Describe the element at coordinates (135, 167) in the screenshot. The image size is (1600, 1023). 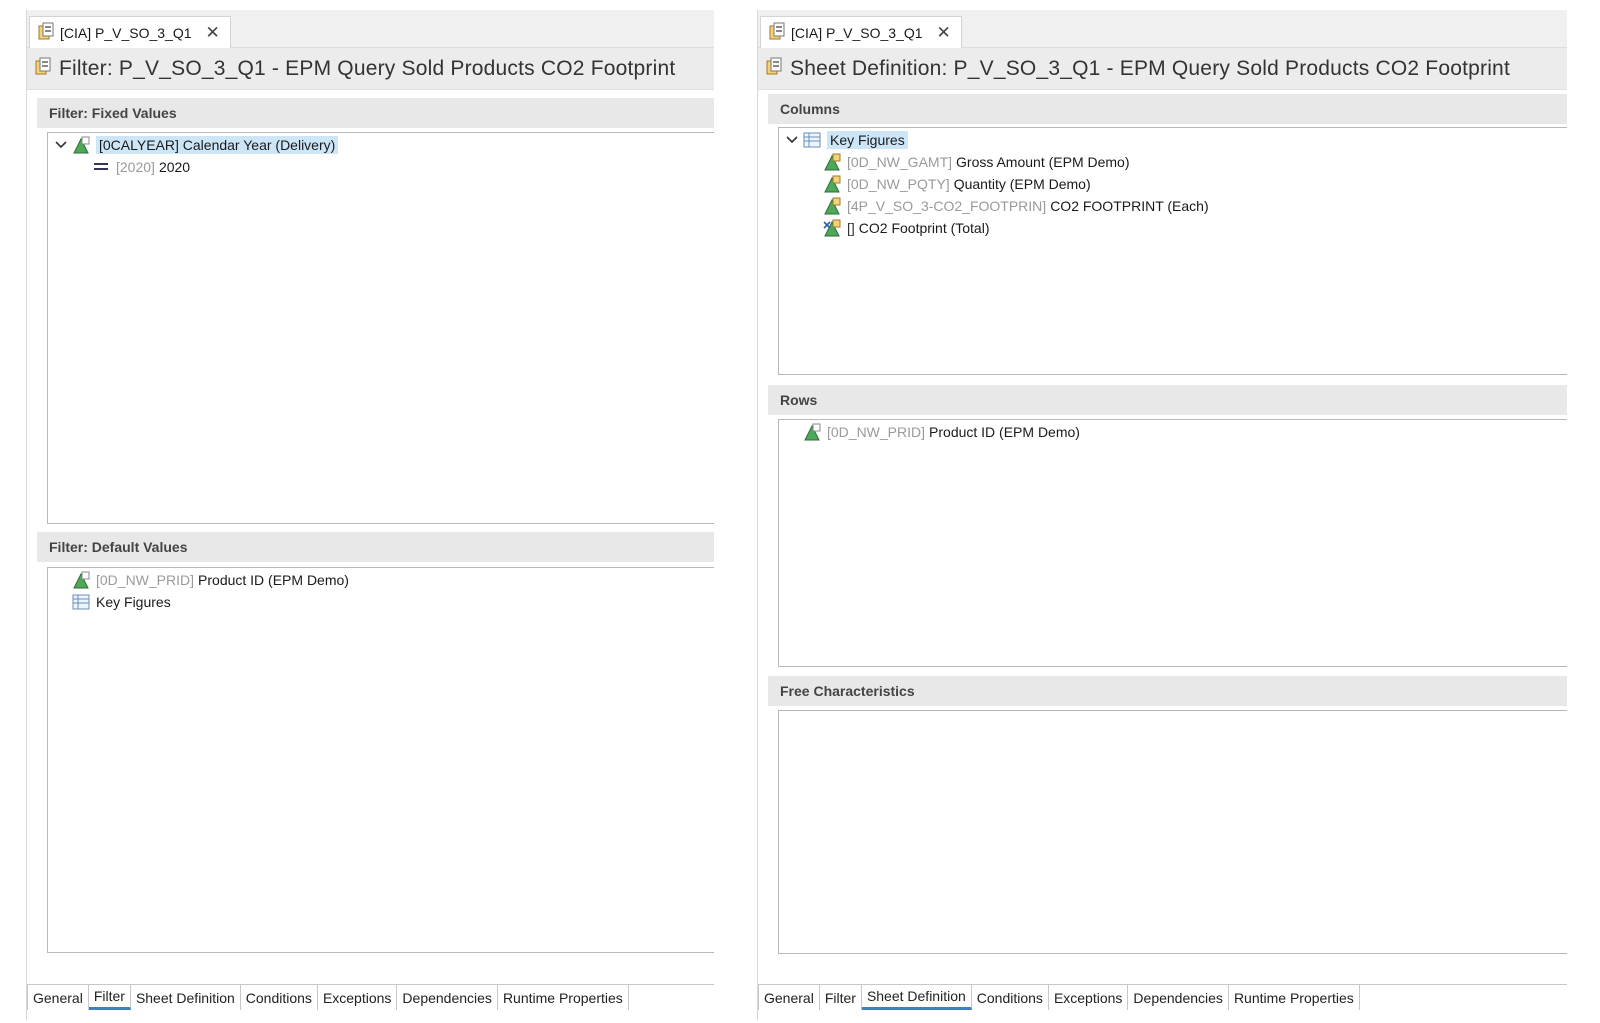
I see `tree-item-tech-name: [2020]` at that location.